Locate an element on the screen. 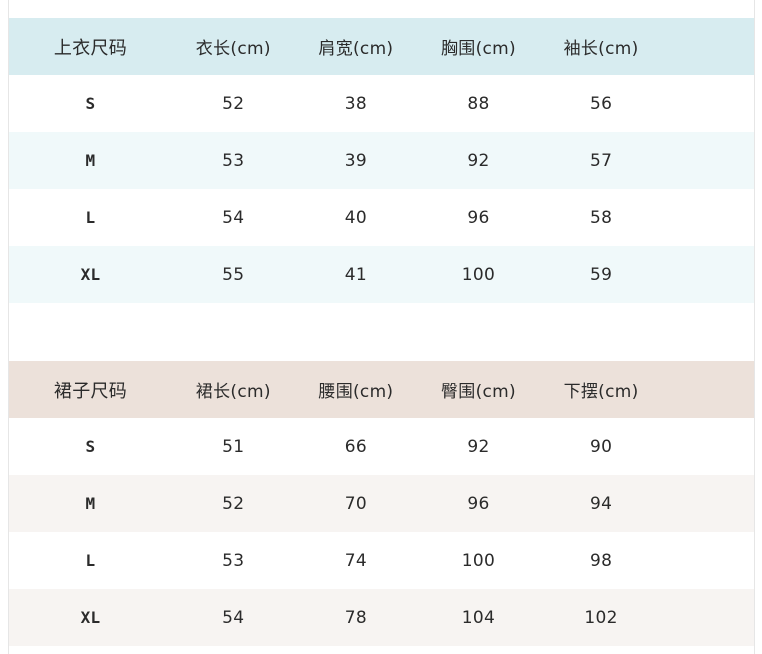 This screenshot has width=762, height=654. value-cell: 55 is located at coordinates (233, 274).